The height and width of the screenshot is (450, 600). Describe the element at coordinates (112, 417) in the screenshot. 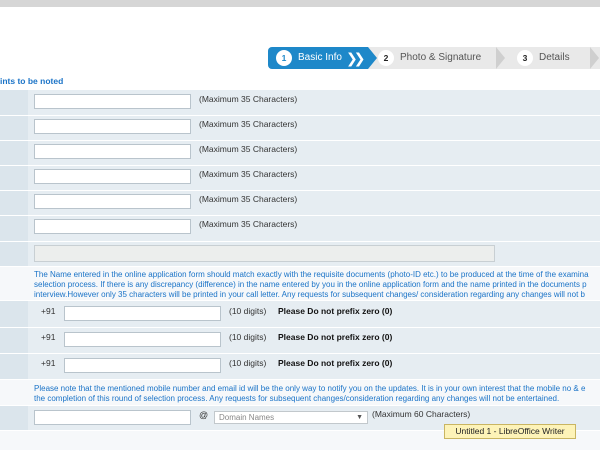

I see `email-username-input` at that location.